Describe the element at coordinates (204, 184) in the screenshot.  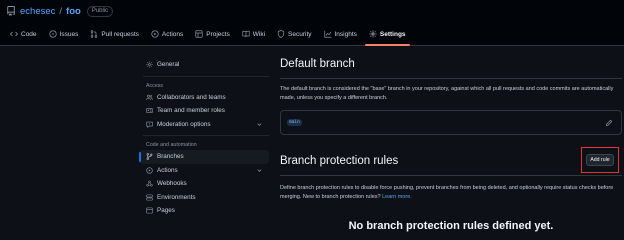
I see `sidebar-item-webhooks: Webhooks` at that location.